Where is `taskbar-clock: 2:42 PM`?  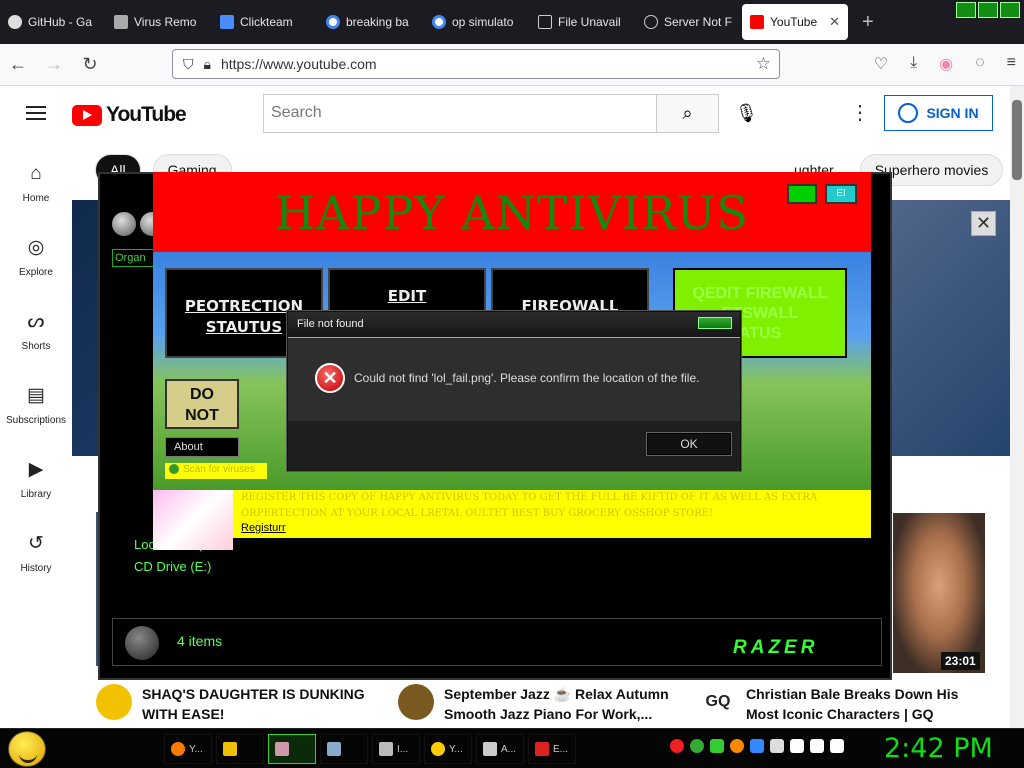 taskbar-clock: 2:42 PM is located at coordinates (938, 748).